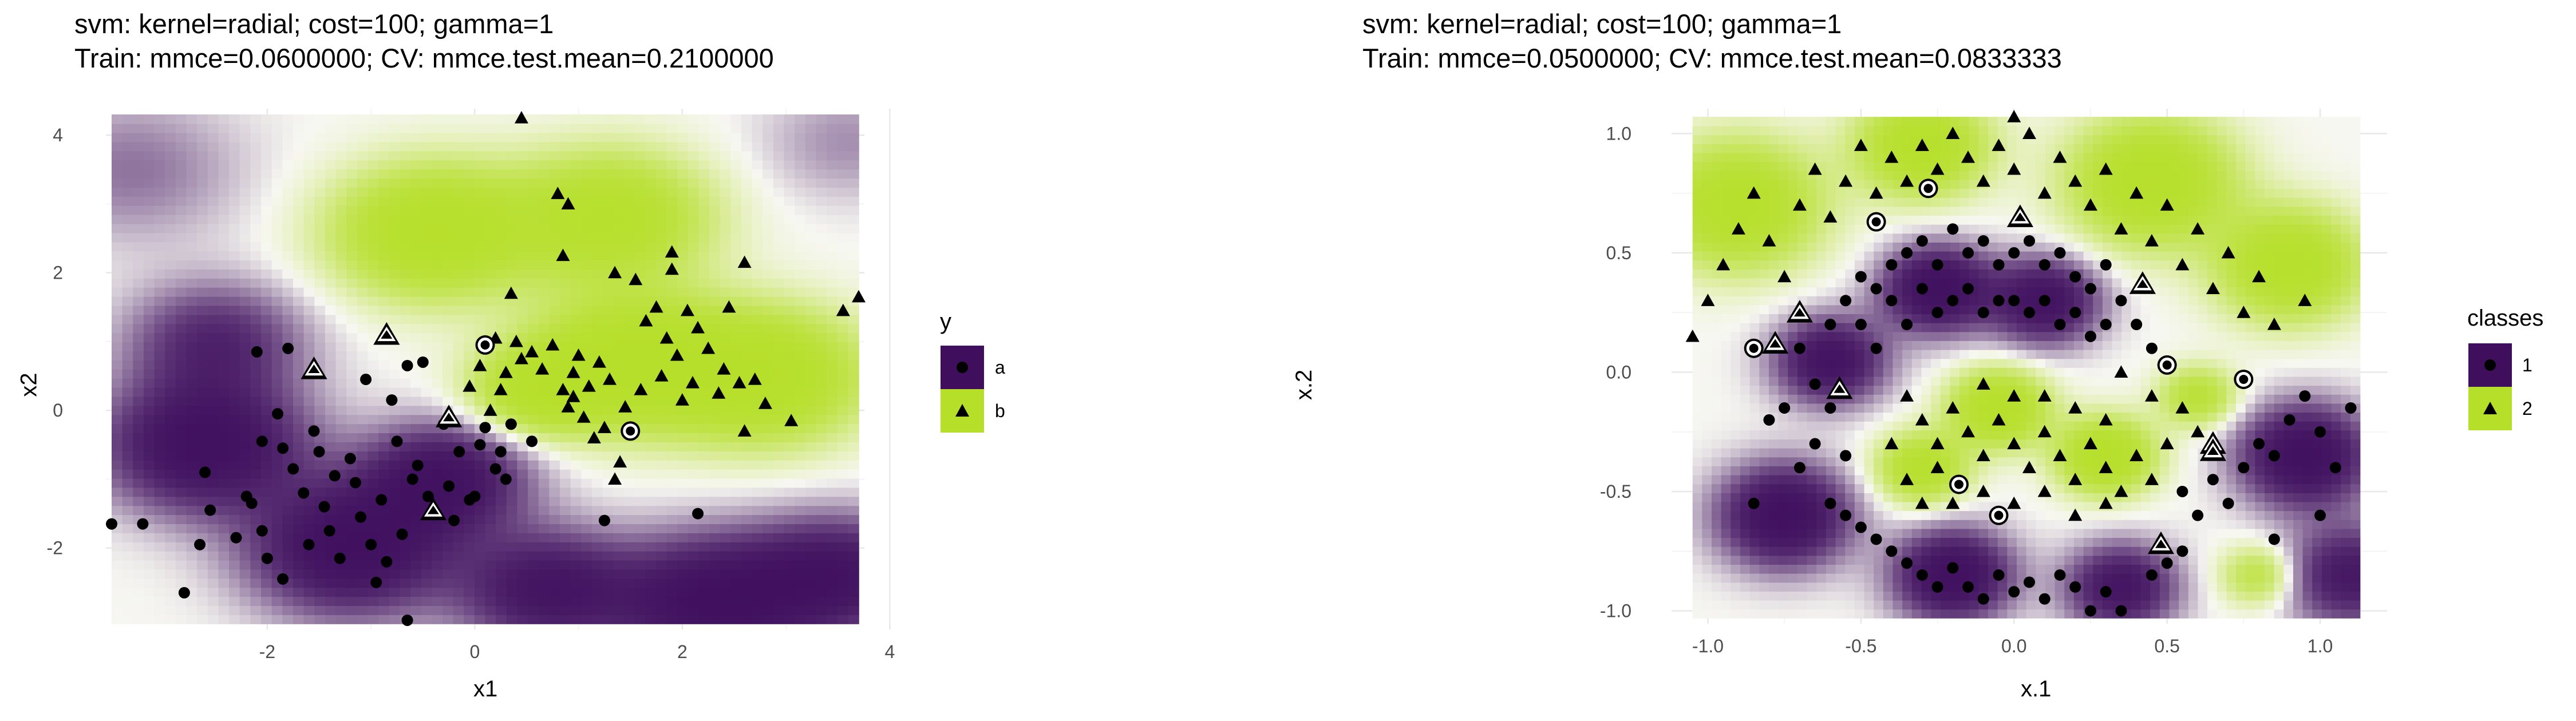  What do you see at coordinates (283, 579) in the screenshot?
I see `point-a` at bounding box center [283, 579].